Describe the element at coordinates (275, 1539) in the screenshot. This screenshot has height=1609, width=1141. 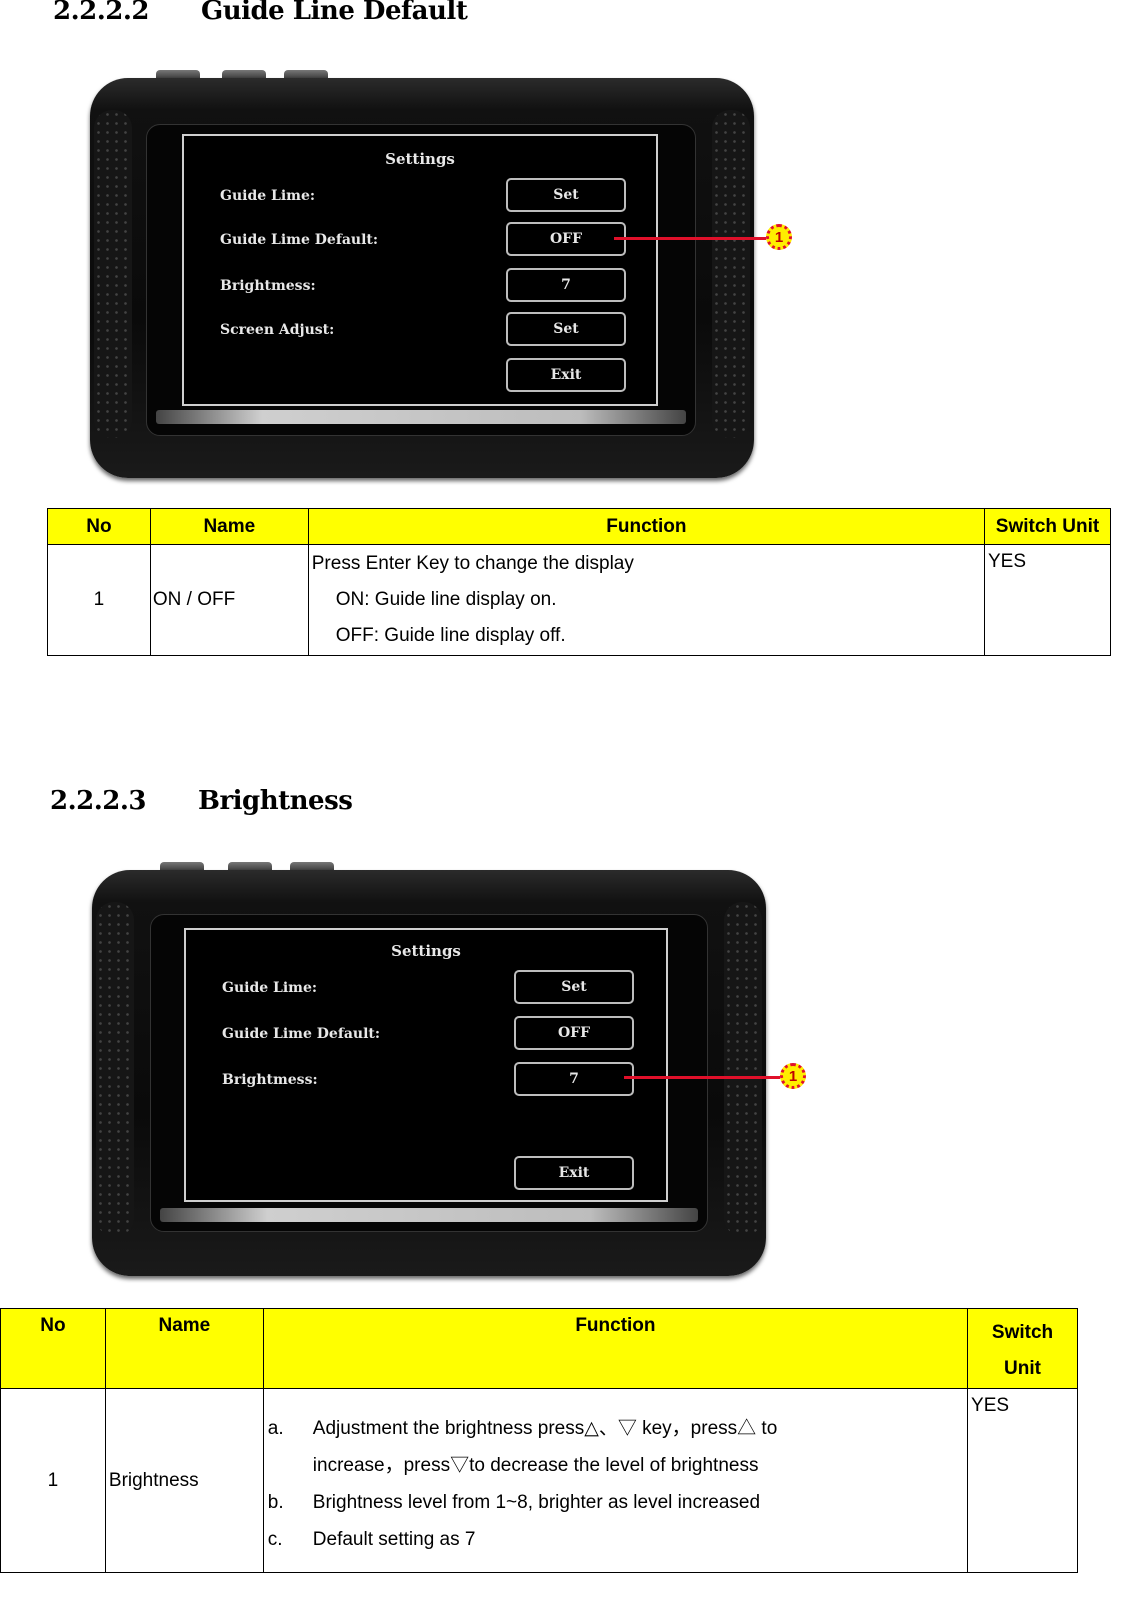
I see `item-marker: c.` at that location.